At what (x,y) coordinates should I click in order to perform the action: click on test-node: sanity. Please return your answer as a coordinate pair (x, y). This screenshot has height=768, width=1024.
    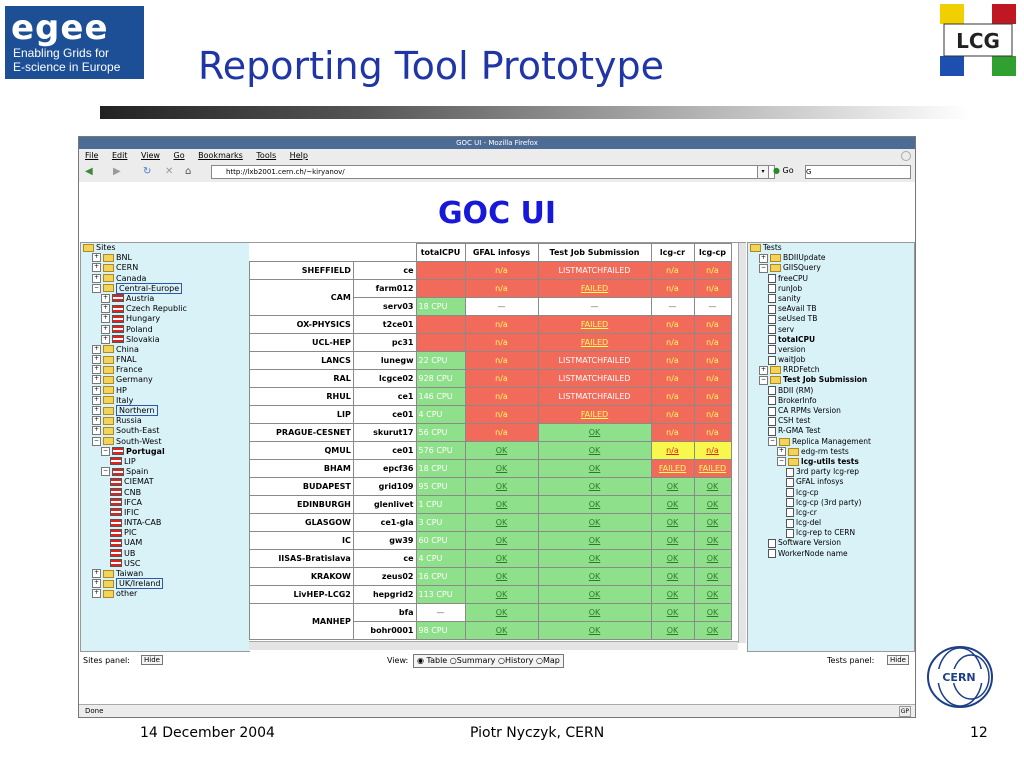
    Looking at the image, I should click on (831, 299).